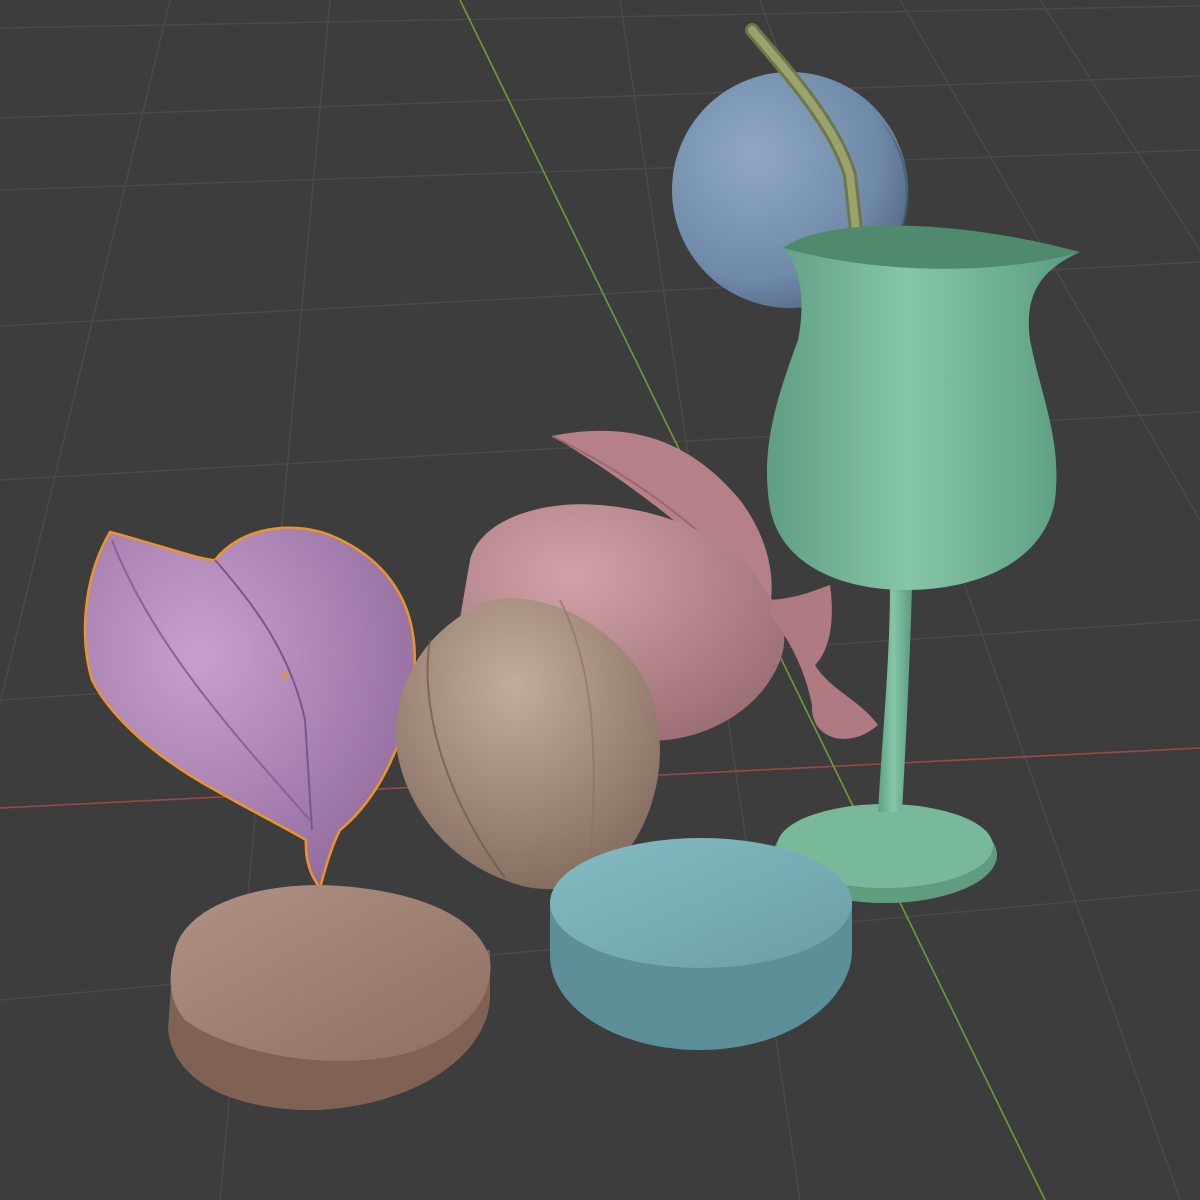  I want to click on leaf-fruit, so click(249, 708).